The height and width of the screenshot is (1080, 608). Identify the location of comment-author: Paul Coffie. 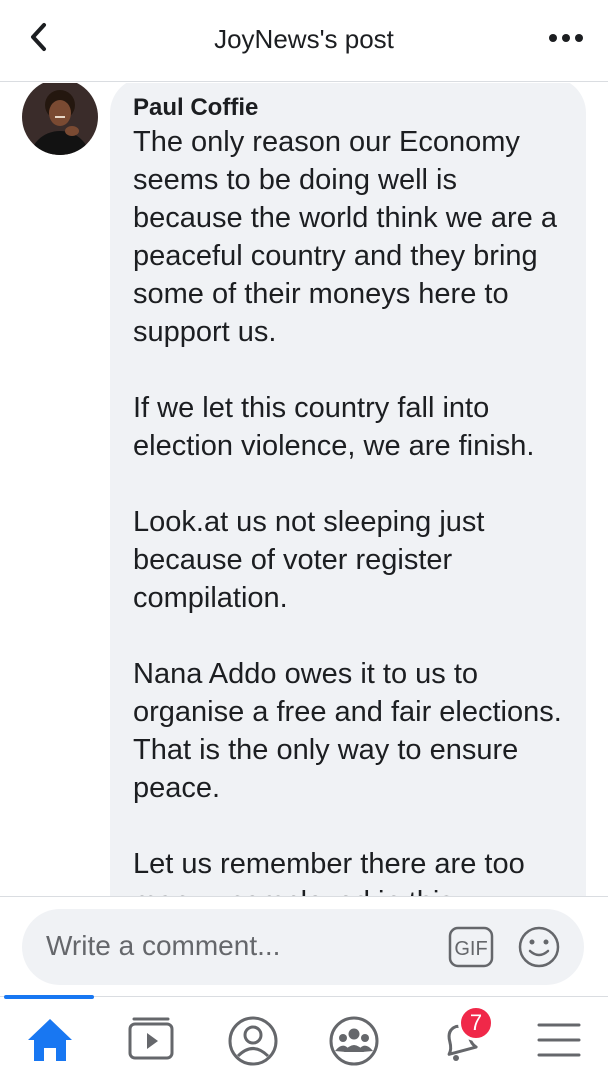
(349, 108).